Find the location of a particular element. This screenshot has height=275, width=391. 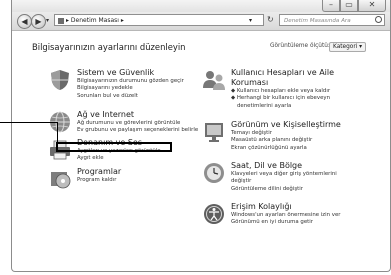

search-input: Denetim Masasında Ara is located at coordinates (332, 20).